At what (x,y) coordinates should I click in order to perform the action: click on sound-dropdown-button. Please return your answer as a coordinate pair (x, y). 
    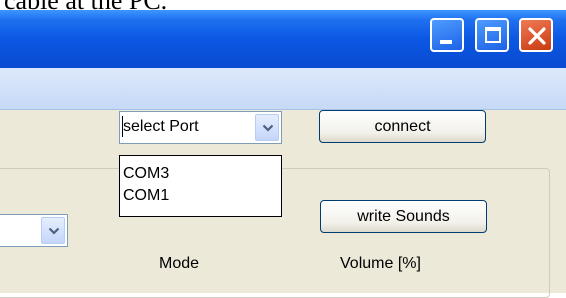
    Looking at the image, I should click on (53, 230).